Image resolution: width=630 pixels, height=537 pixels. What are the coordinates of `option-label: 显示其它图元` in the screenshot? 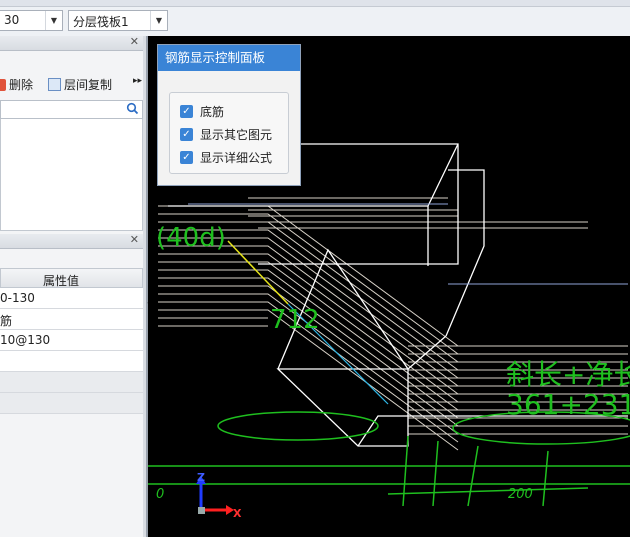 It's located at (236, 135).